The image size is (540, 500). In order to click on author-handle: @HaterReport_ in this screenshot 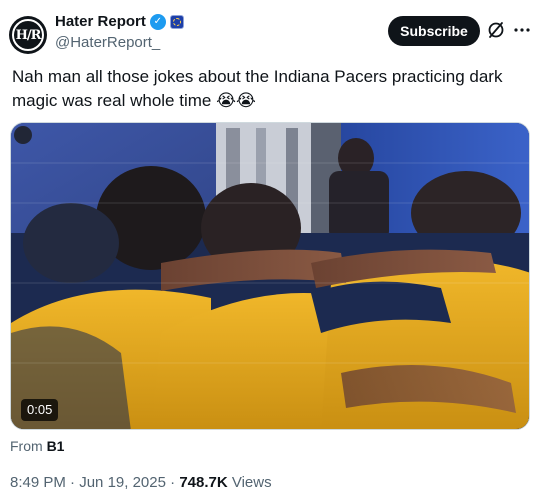, I will do `click(107, 42)`.